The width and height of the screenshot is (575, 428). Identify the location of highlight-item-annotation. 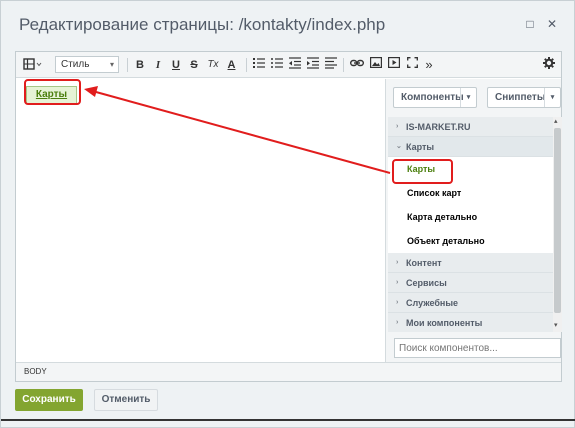
(422, 171).